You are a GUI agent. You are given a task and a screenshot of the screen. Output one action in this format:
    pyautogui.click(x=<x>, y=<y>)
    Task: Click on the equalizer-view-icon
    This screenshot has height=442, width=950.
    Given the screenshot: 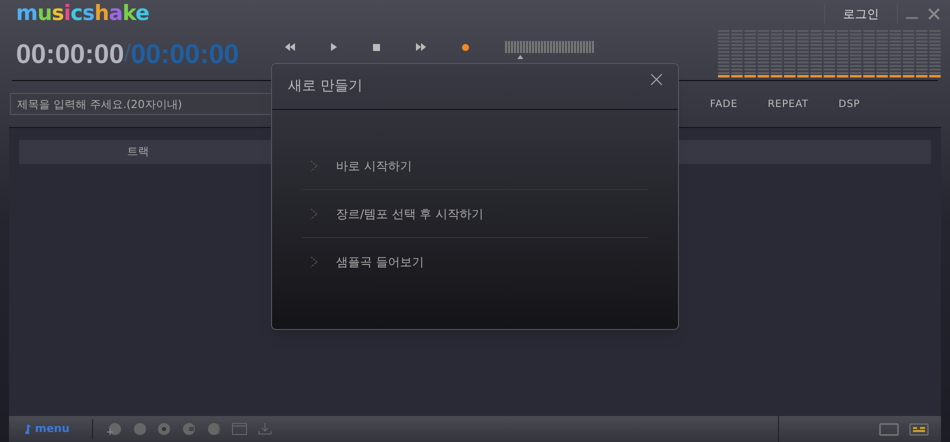 What is the action you would take?
    pyautogui.click(x=919, y=429)
    